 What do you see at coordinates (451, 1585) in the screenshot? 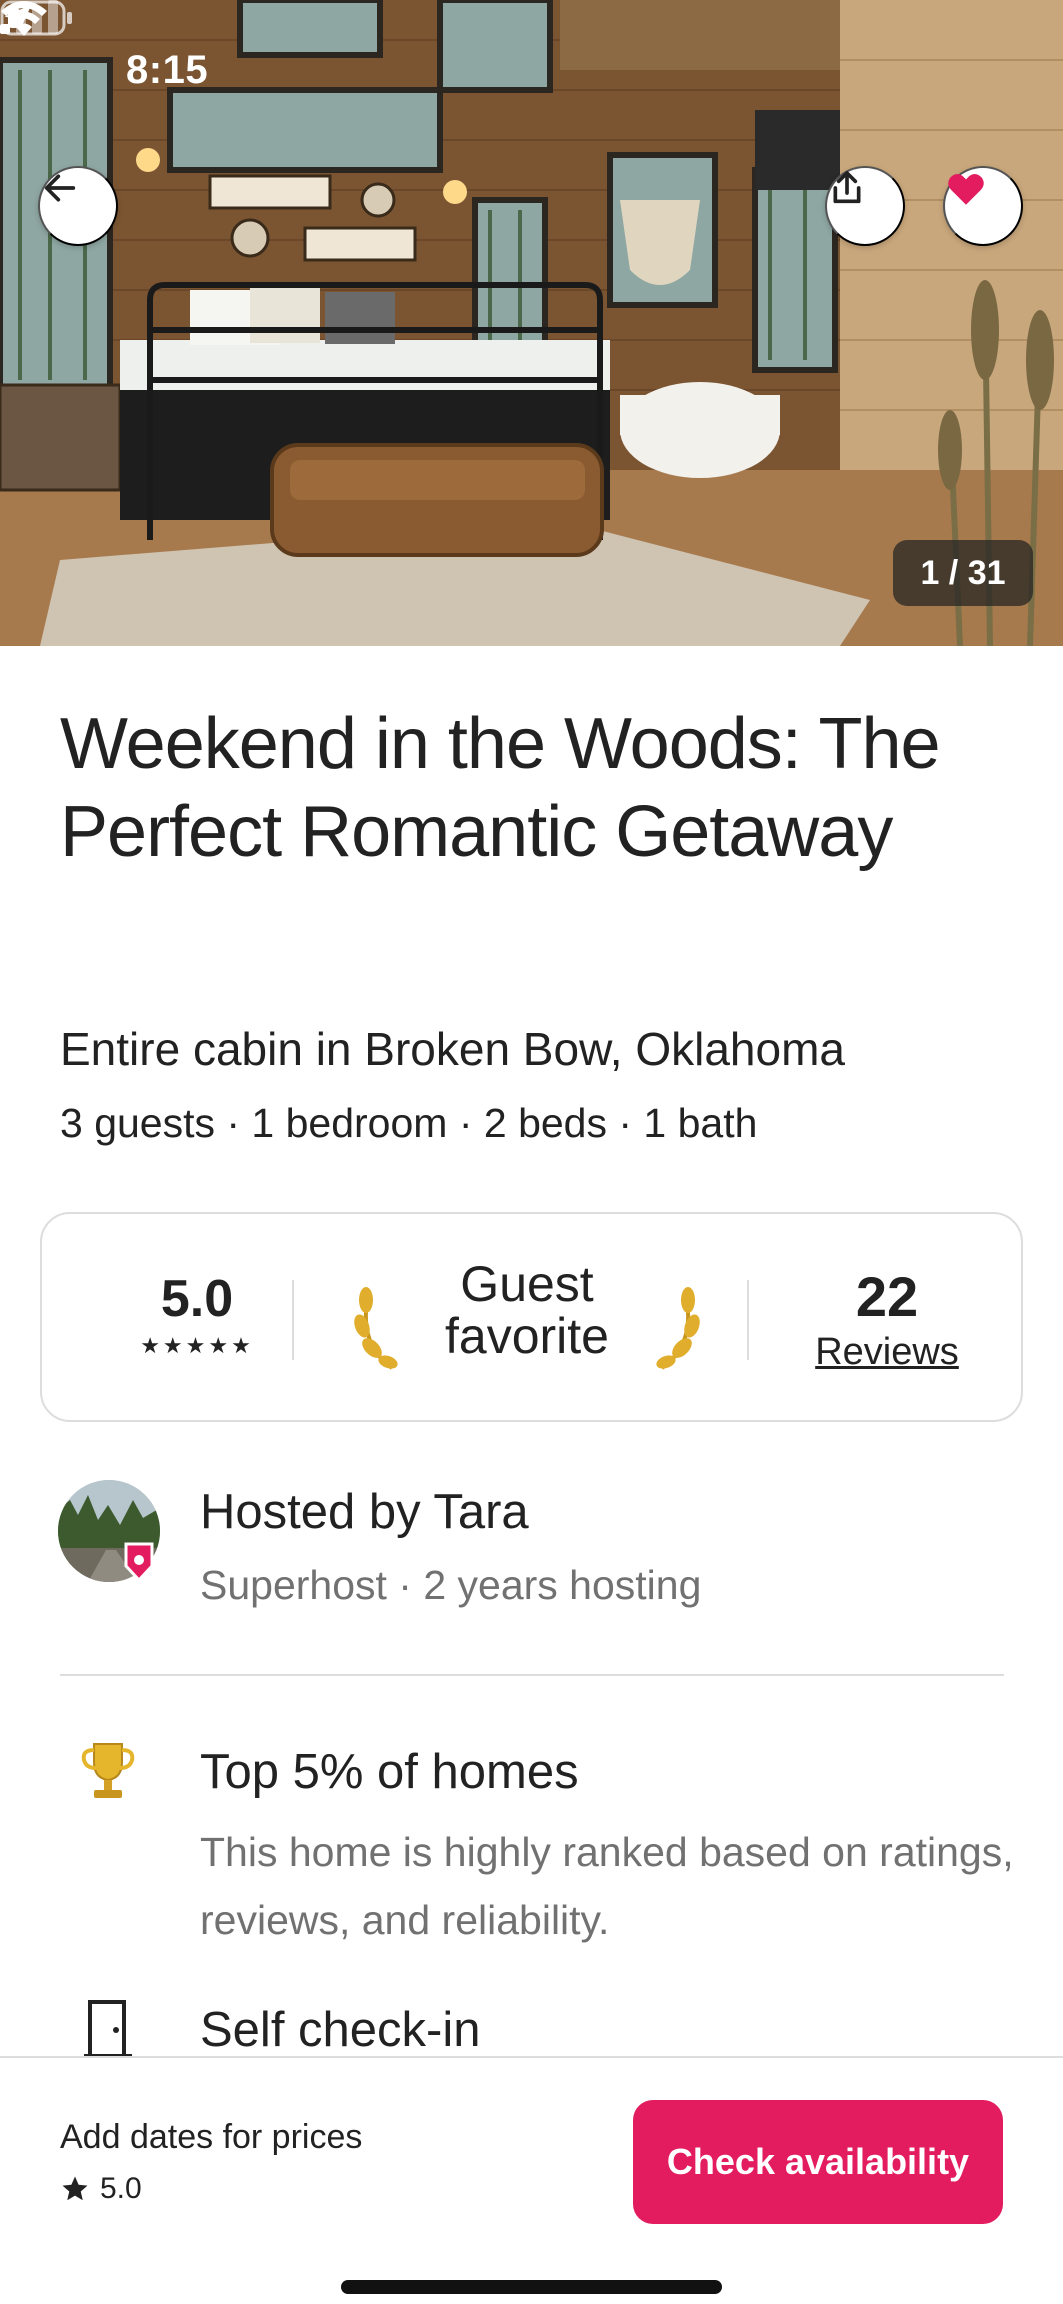
I see `host-subtitle: Superhost · 2 years hosting` at bounding box center [451, 1585].